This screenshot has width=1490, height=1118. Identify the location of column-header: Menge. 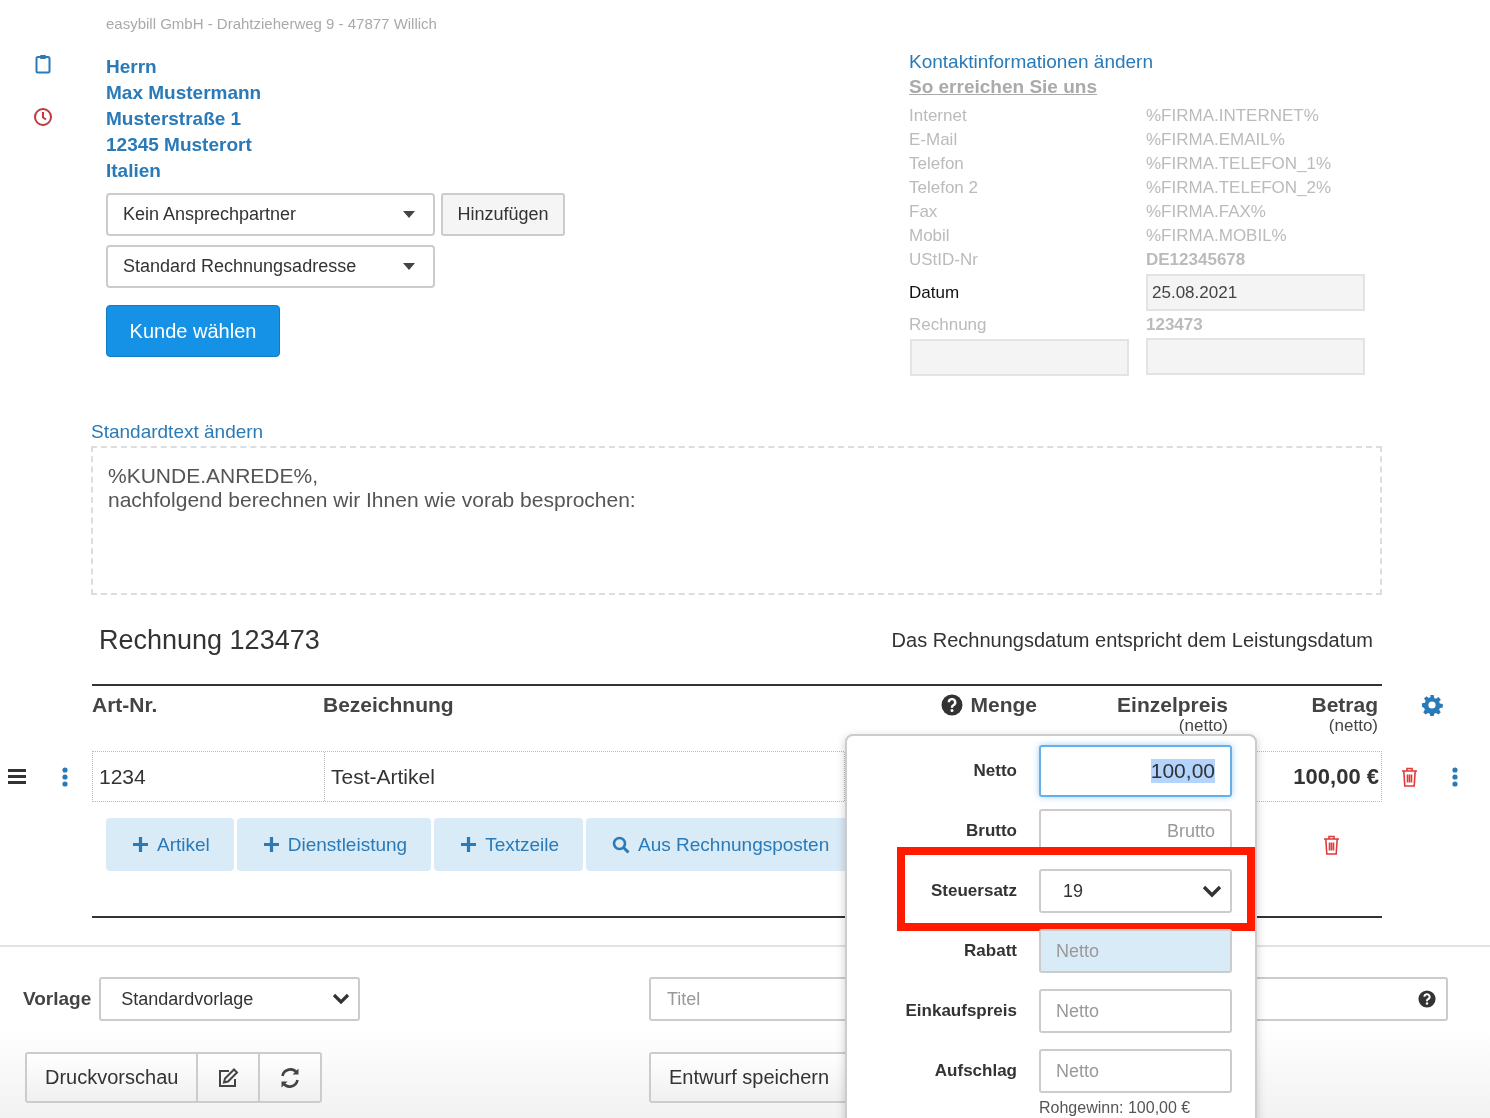
(1003, 705).